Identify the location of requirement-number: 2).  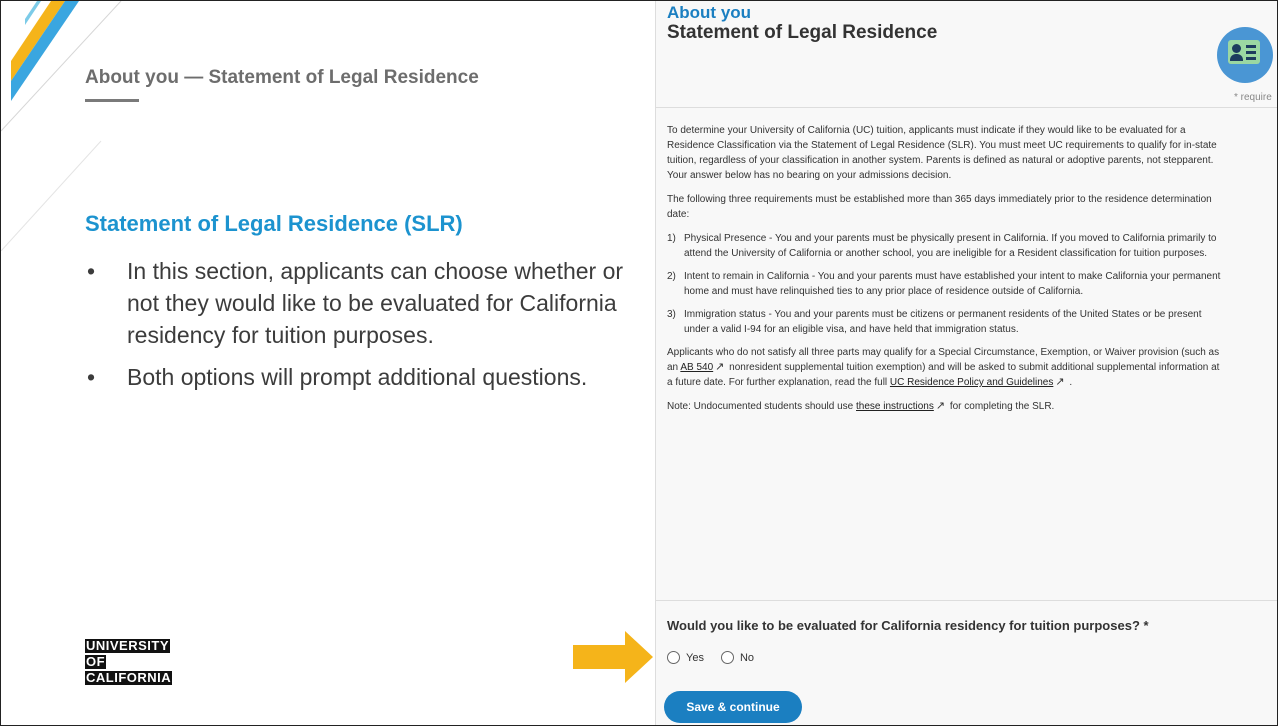
(671, 276).